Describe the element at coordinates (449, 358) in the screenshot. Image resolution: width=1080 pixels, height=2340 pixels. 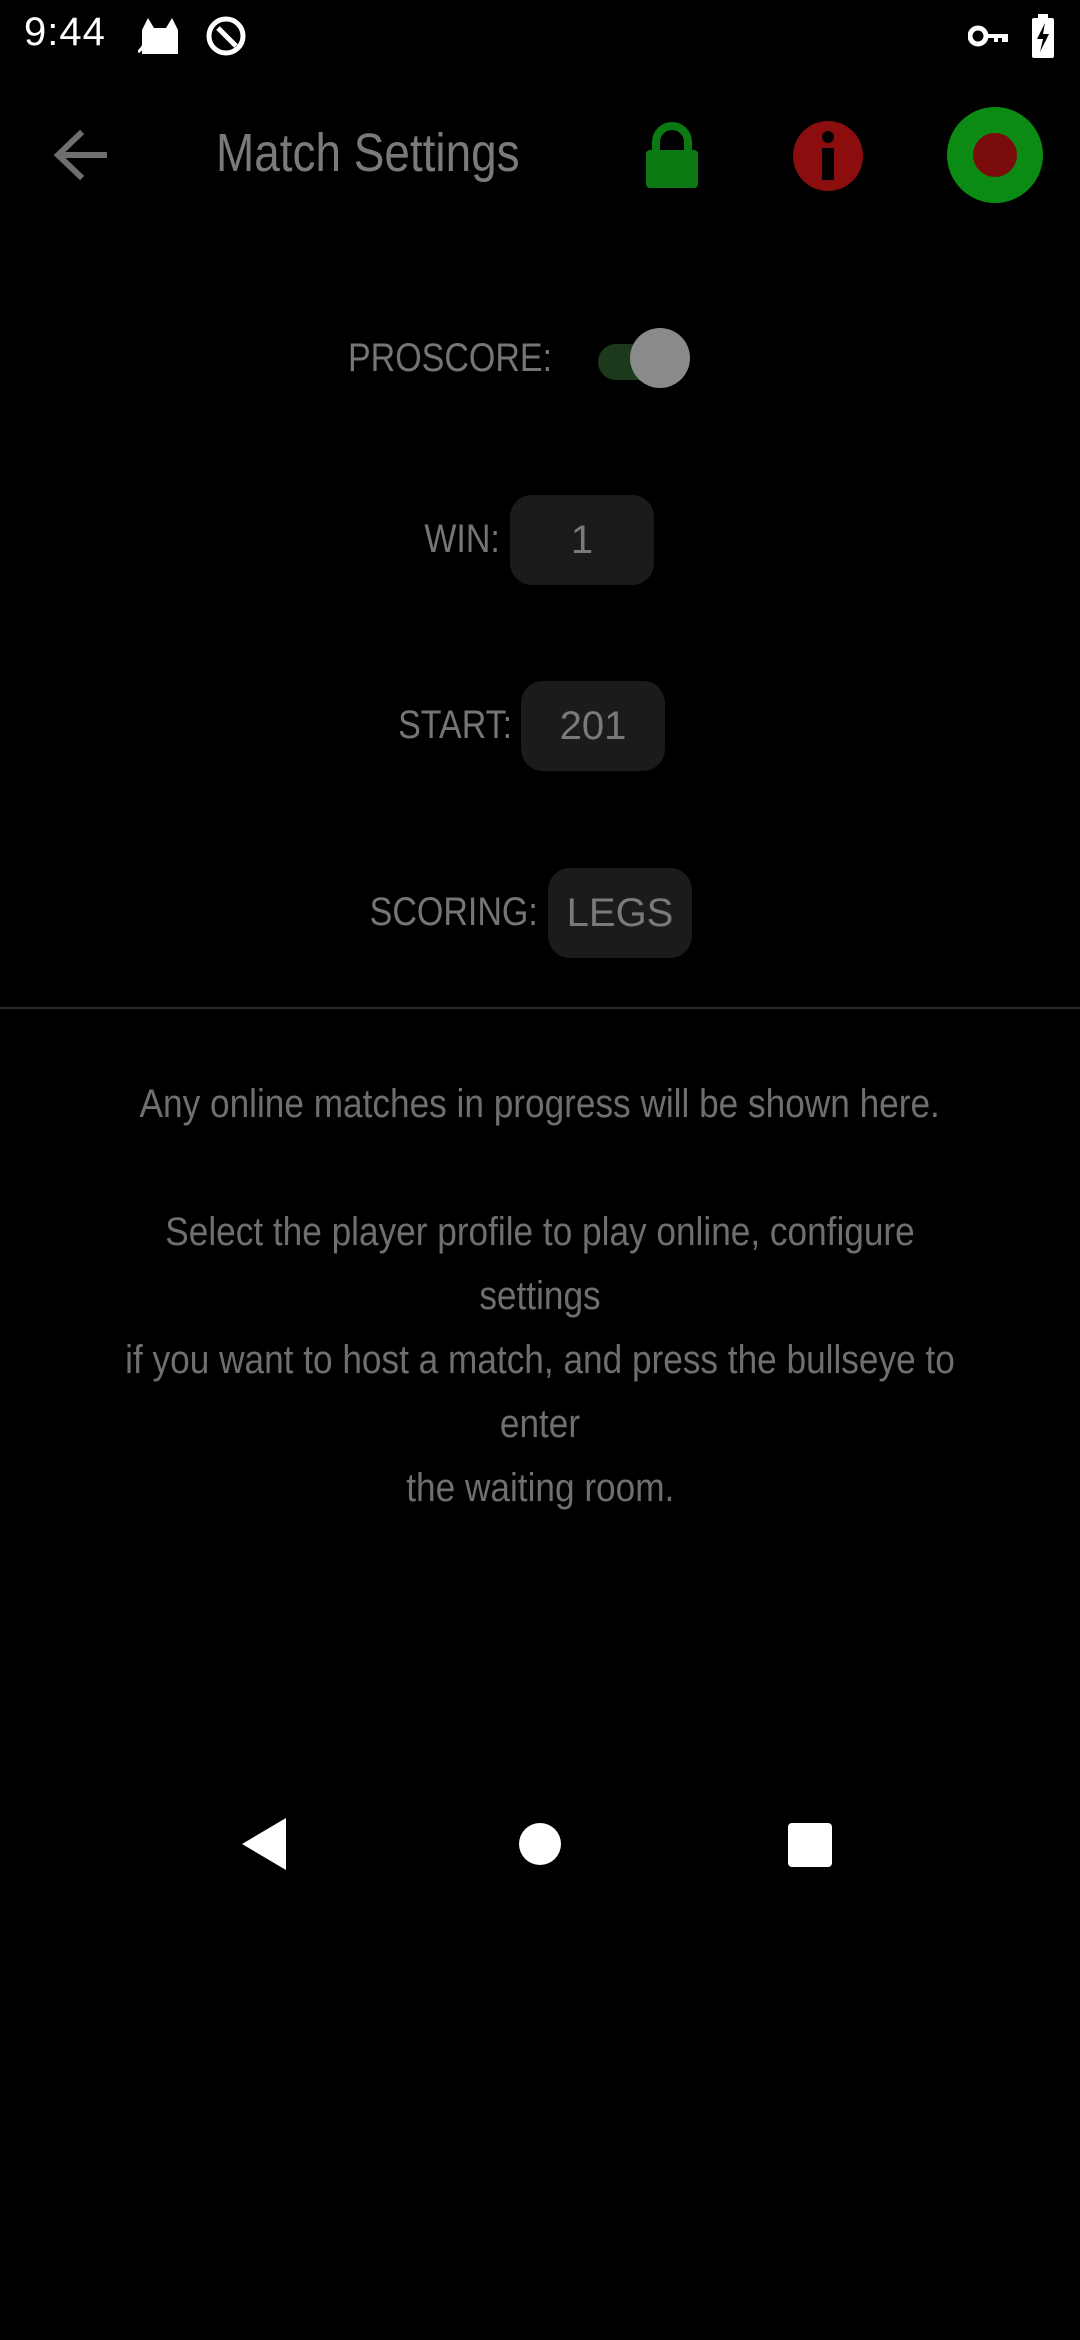
I see `proscore-label: PROSCORE:` at that location.